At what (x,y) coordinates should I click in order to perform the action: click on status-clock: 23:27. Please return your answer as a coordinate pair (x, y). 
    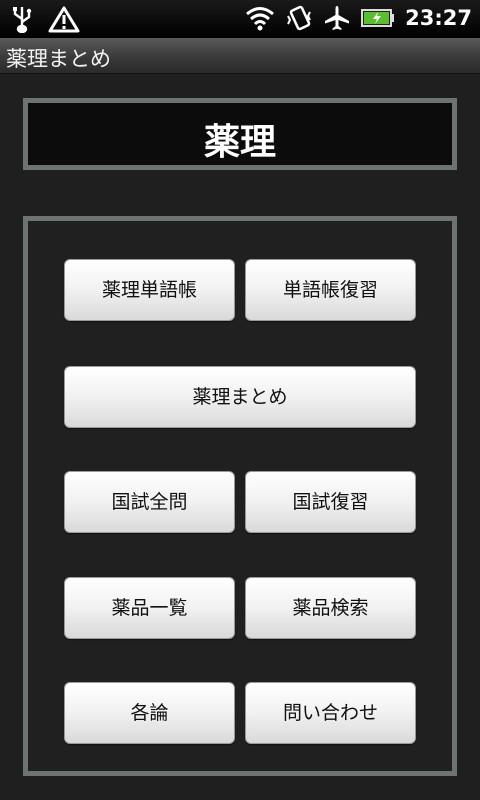
    Looking at the image, I should click on (438, 18).